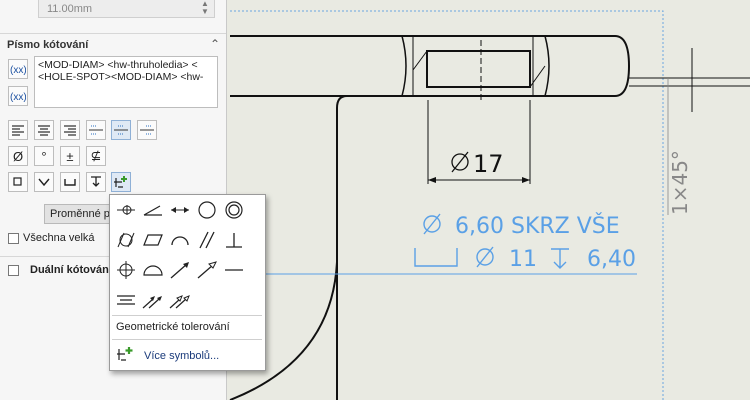 This screenshot has width=750, height=400. I want to click on align-right-icon, so click(70, 130).